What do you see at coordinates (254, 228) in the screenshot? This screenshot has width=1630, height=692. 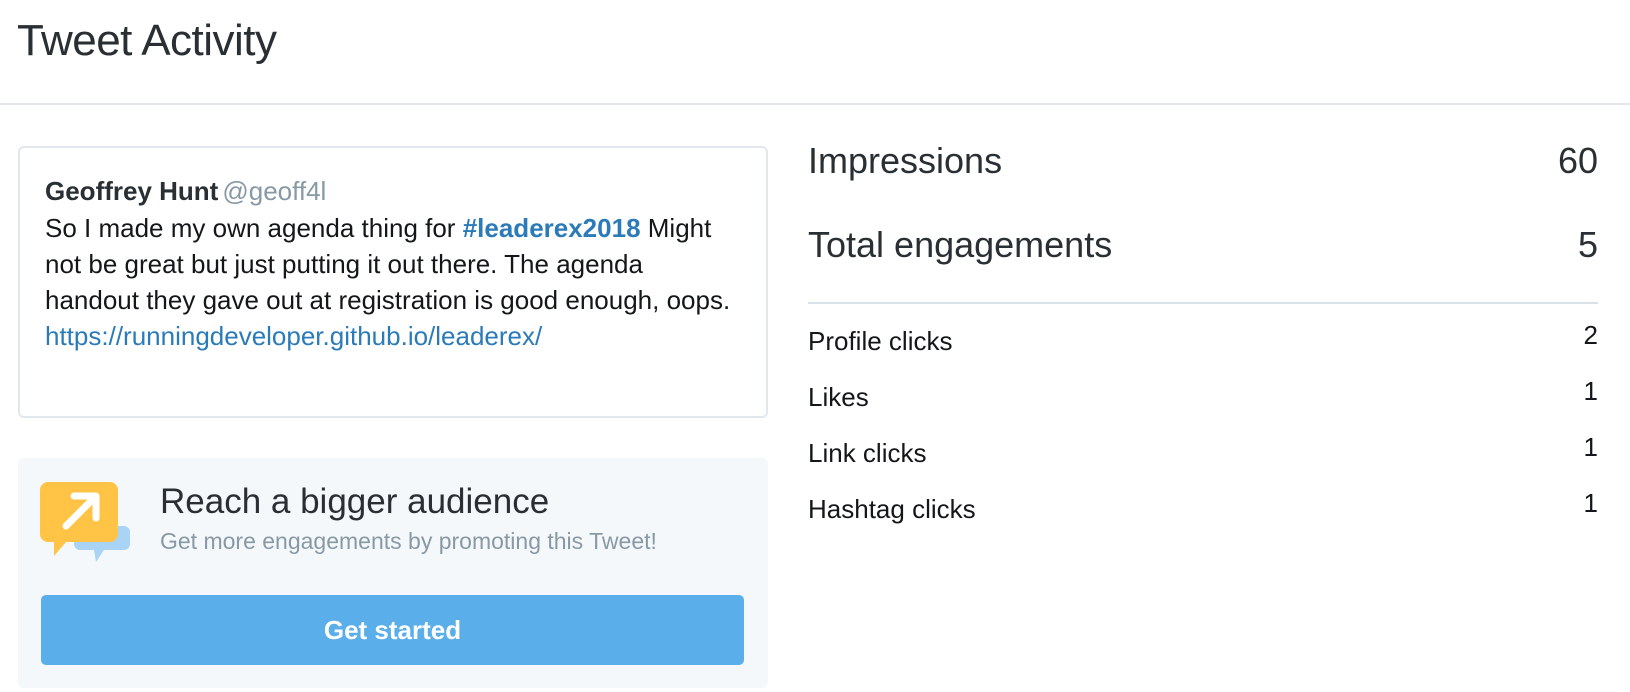 I see `tweet-text-start: So I made my own agenda thing for` at bounding box center [254, 228].